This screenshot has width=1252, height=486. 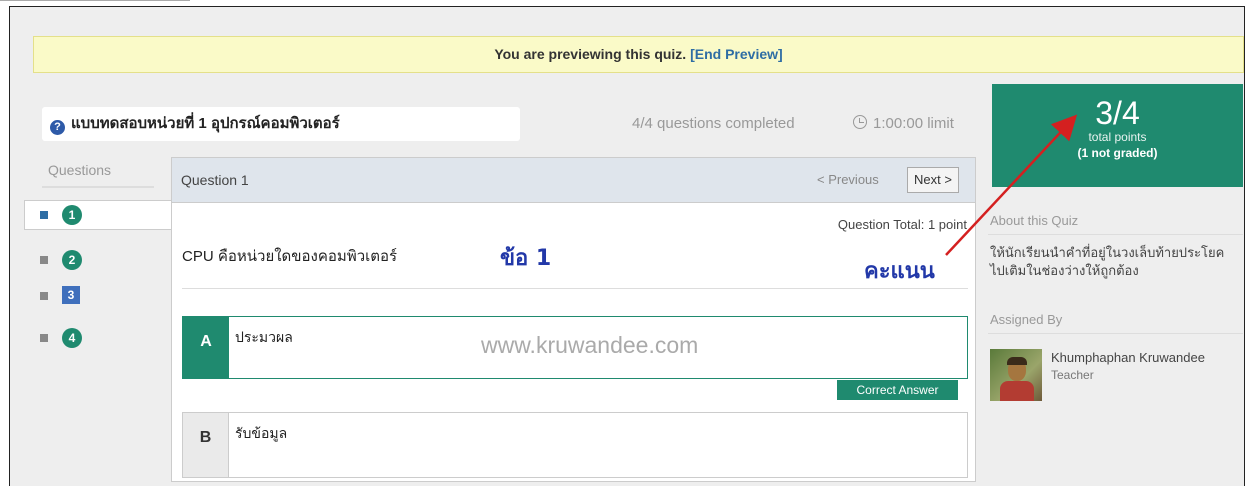 I want to click on annotation-arrow-icon, so click(x=1011, y=185).